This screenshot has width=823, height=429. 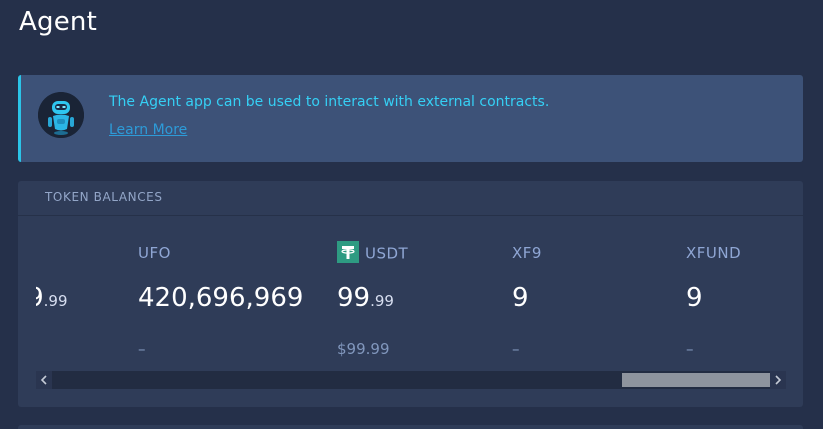 What do you see at coordinates (417, 293) in the screenshot?
I see `token-item: USDT 99.99 $99.99` at bounding box center [417, 293].